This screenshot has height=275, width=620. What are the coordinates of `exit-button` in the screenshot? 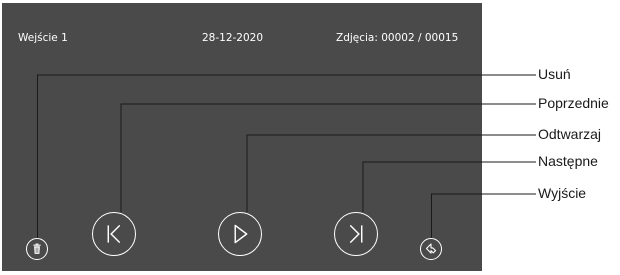 It's located at (431, 249).